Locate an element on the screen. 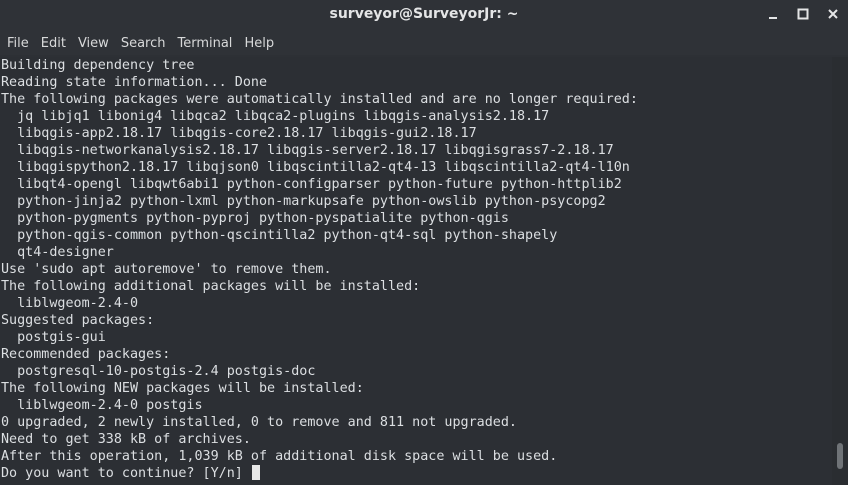 Image resolution: width=848 pixels, height=485 pixels. close-icon is located at coordinates (833, 16).